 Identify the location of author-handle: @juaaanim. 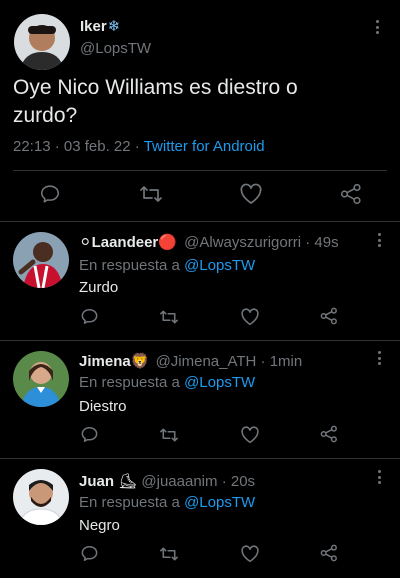
(179, 481).